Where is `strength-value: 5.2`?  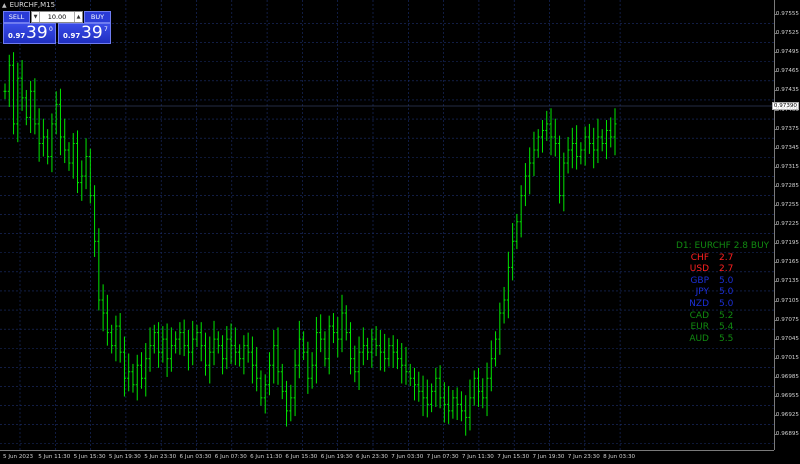 strength-value: 5.2 is located at coordinates (726, 315).